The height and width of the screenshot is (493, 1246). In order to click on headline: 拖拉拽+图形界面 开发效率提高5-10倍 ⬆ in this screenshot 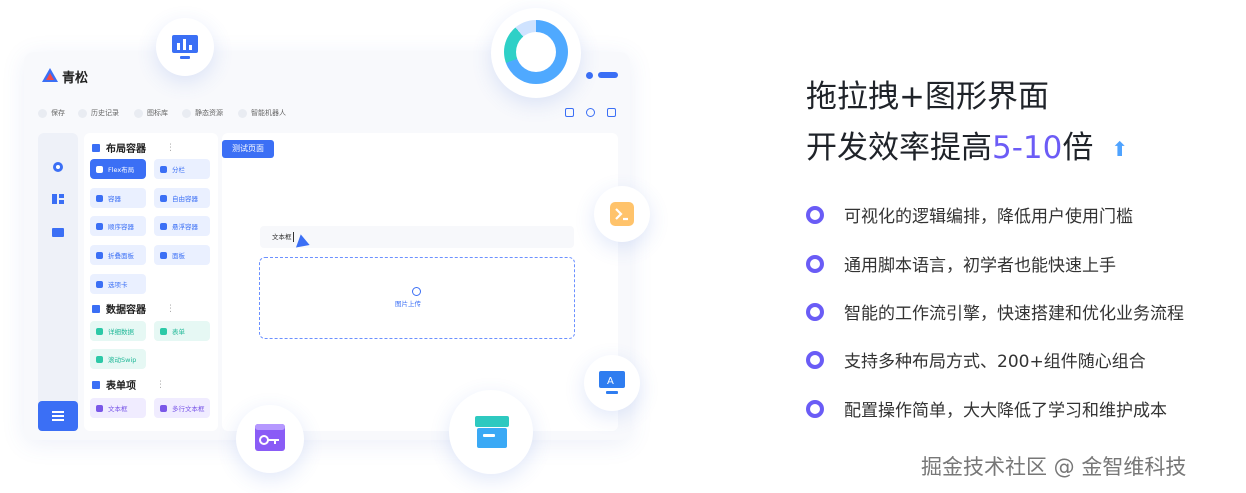, I will do `click(967, 123)`.